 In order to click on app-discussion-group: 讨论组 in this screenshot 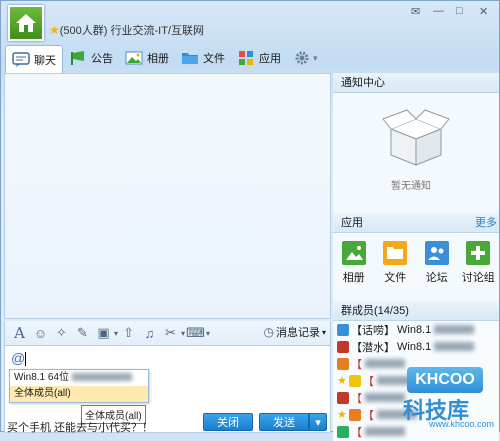, I will do `click(479, 270)`.